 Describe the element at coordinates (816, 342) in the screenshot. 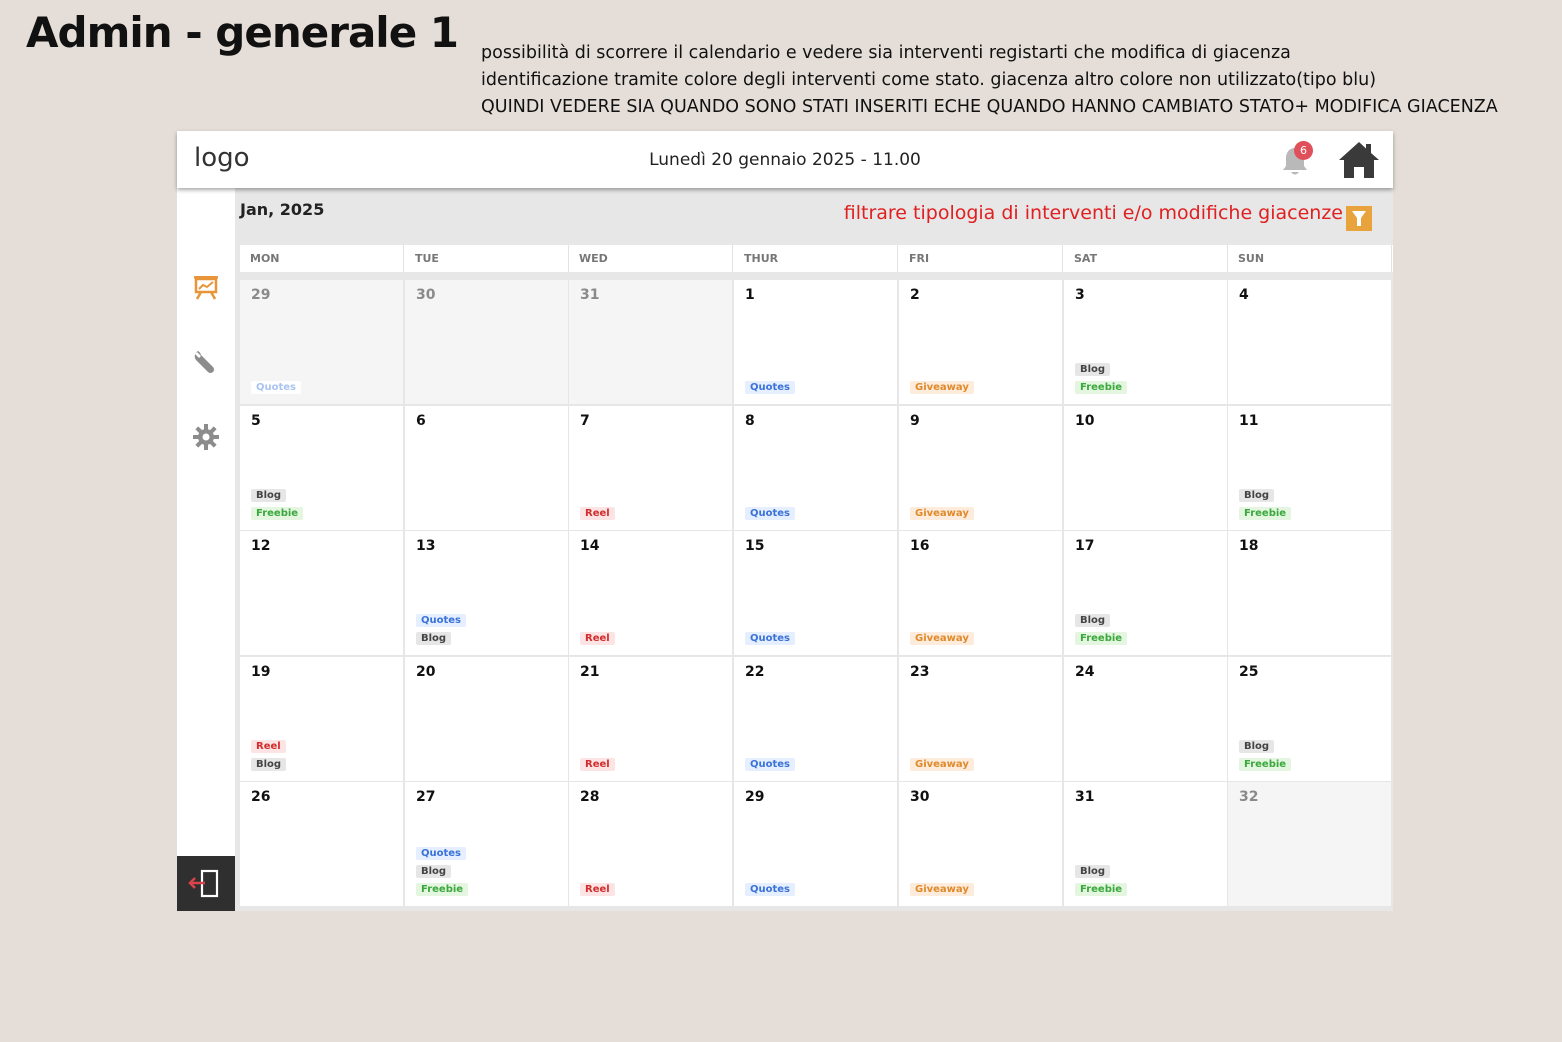

I see `calendar-day-cell: 1 Quotes` at that location.